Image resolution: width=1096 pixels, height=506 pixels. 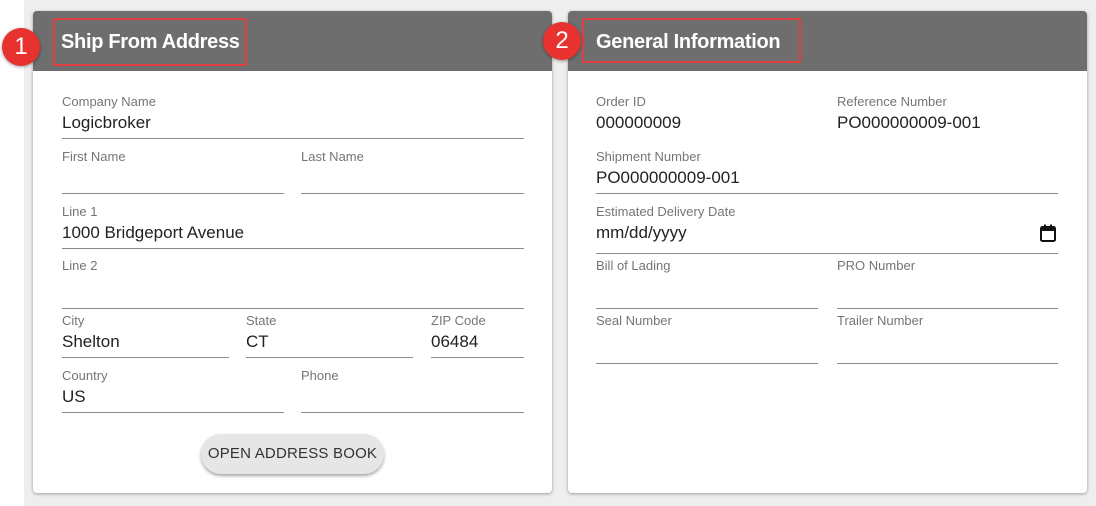 I want to click on shipment-number-field: Shipment Number PO000000009-001, so click(x=827, y=171).